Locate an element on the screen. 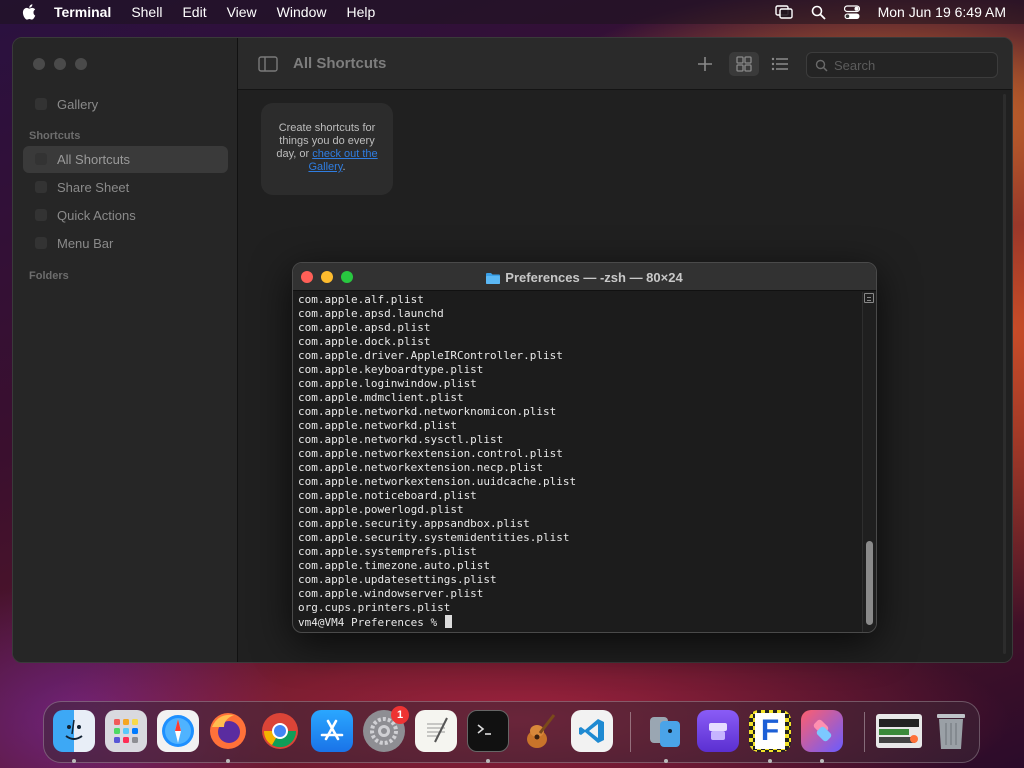 This screenshot has height=768, width=1024. search-icon is located at coordinates (821, 65).